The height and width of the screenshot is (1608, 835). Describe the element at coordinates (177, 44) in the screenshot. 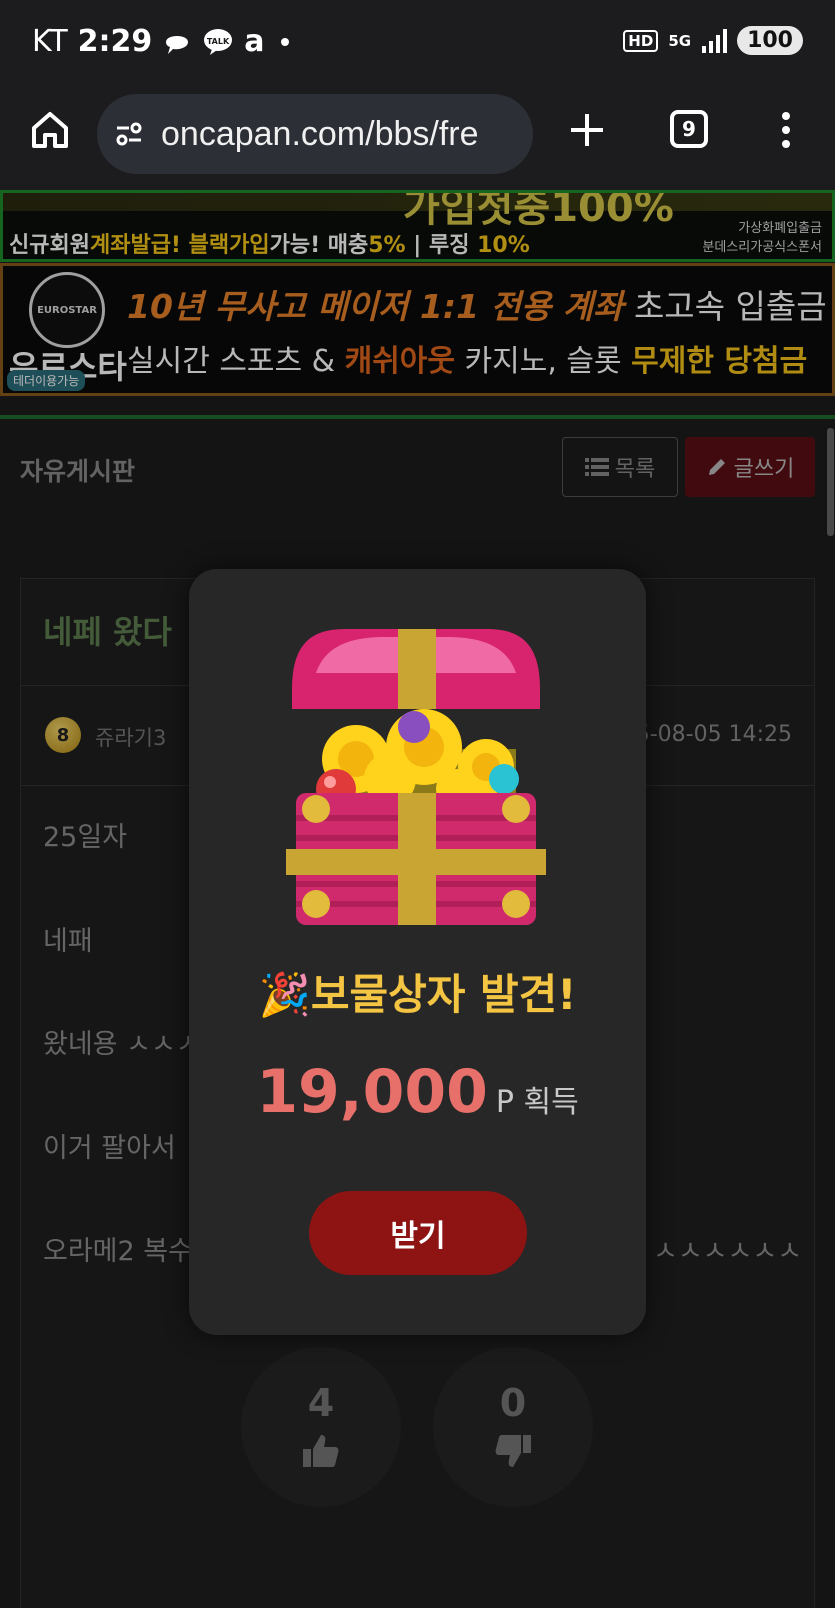

I see `chat-bubble-icon` at that location.